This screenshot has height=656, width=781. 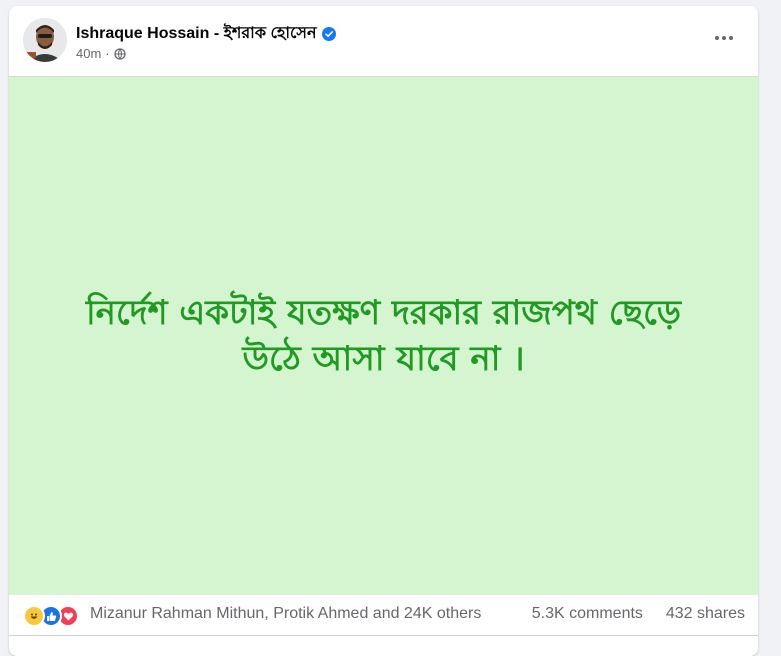 What do you see at coordinates (383, 41) in the screenshot?
I see `post-header: Ishraque Hossain - ইশরাক হোসেন 40m ·` at bounding box center [383, 41].